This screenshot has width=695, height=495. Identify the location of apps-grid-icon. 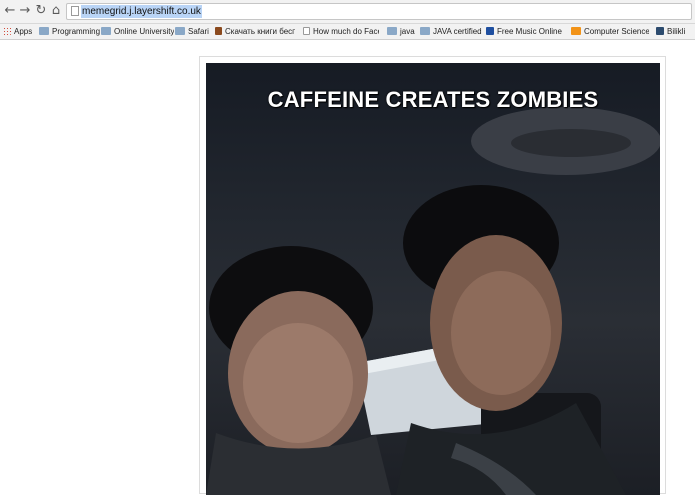
(7, 31).